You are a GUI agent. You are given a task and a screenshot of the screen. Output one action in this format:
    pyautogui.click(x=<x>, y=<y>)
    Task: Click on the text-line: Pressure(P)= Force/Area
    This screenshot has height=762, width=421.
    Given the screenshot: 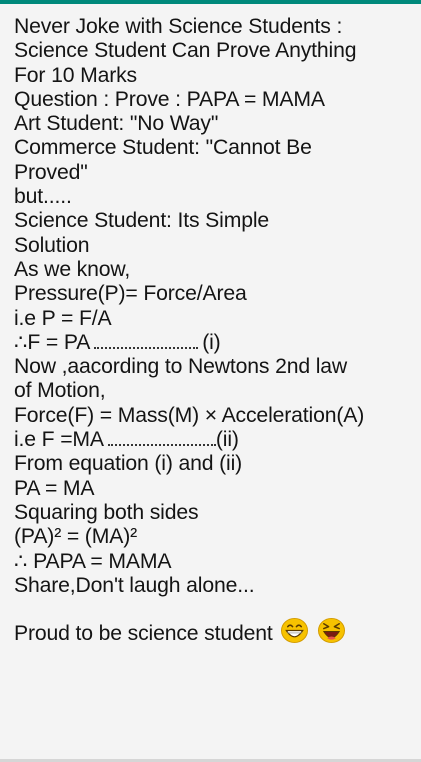 What is the action you would take?
    pyautogui.click(x=130, y=294)
    